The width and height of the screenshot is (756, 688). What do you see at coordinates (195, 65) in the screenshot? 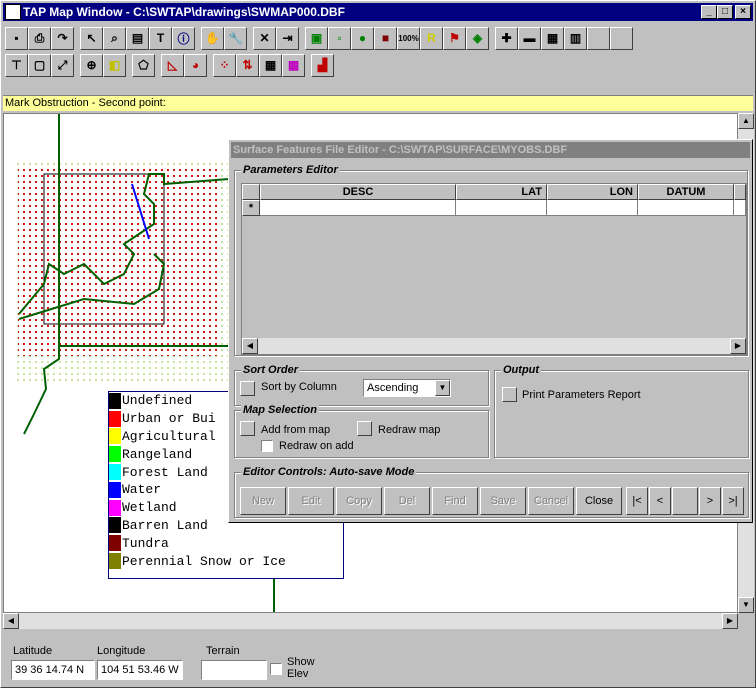
I see `pie-icon: ◕` at bounding box center [195, 65].